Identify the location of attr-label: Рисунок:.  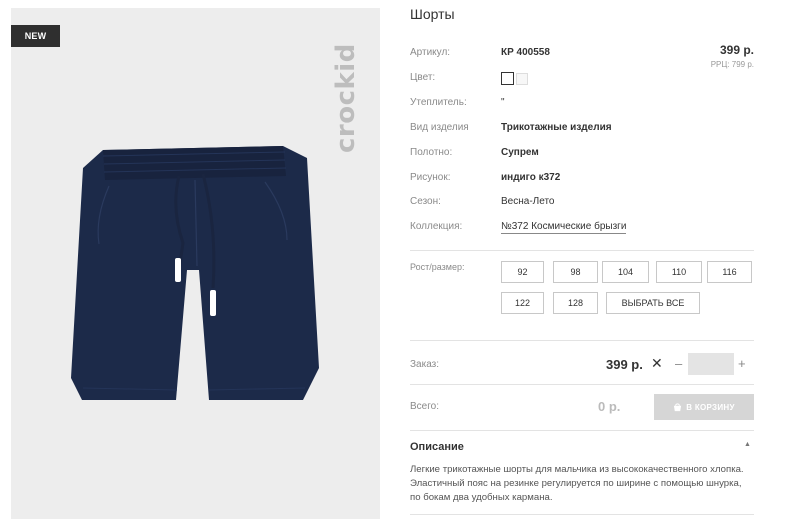
(430, 177).